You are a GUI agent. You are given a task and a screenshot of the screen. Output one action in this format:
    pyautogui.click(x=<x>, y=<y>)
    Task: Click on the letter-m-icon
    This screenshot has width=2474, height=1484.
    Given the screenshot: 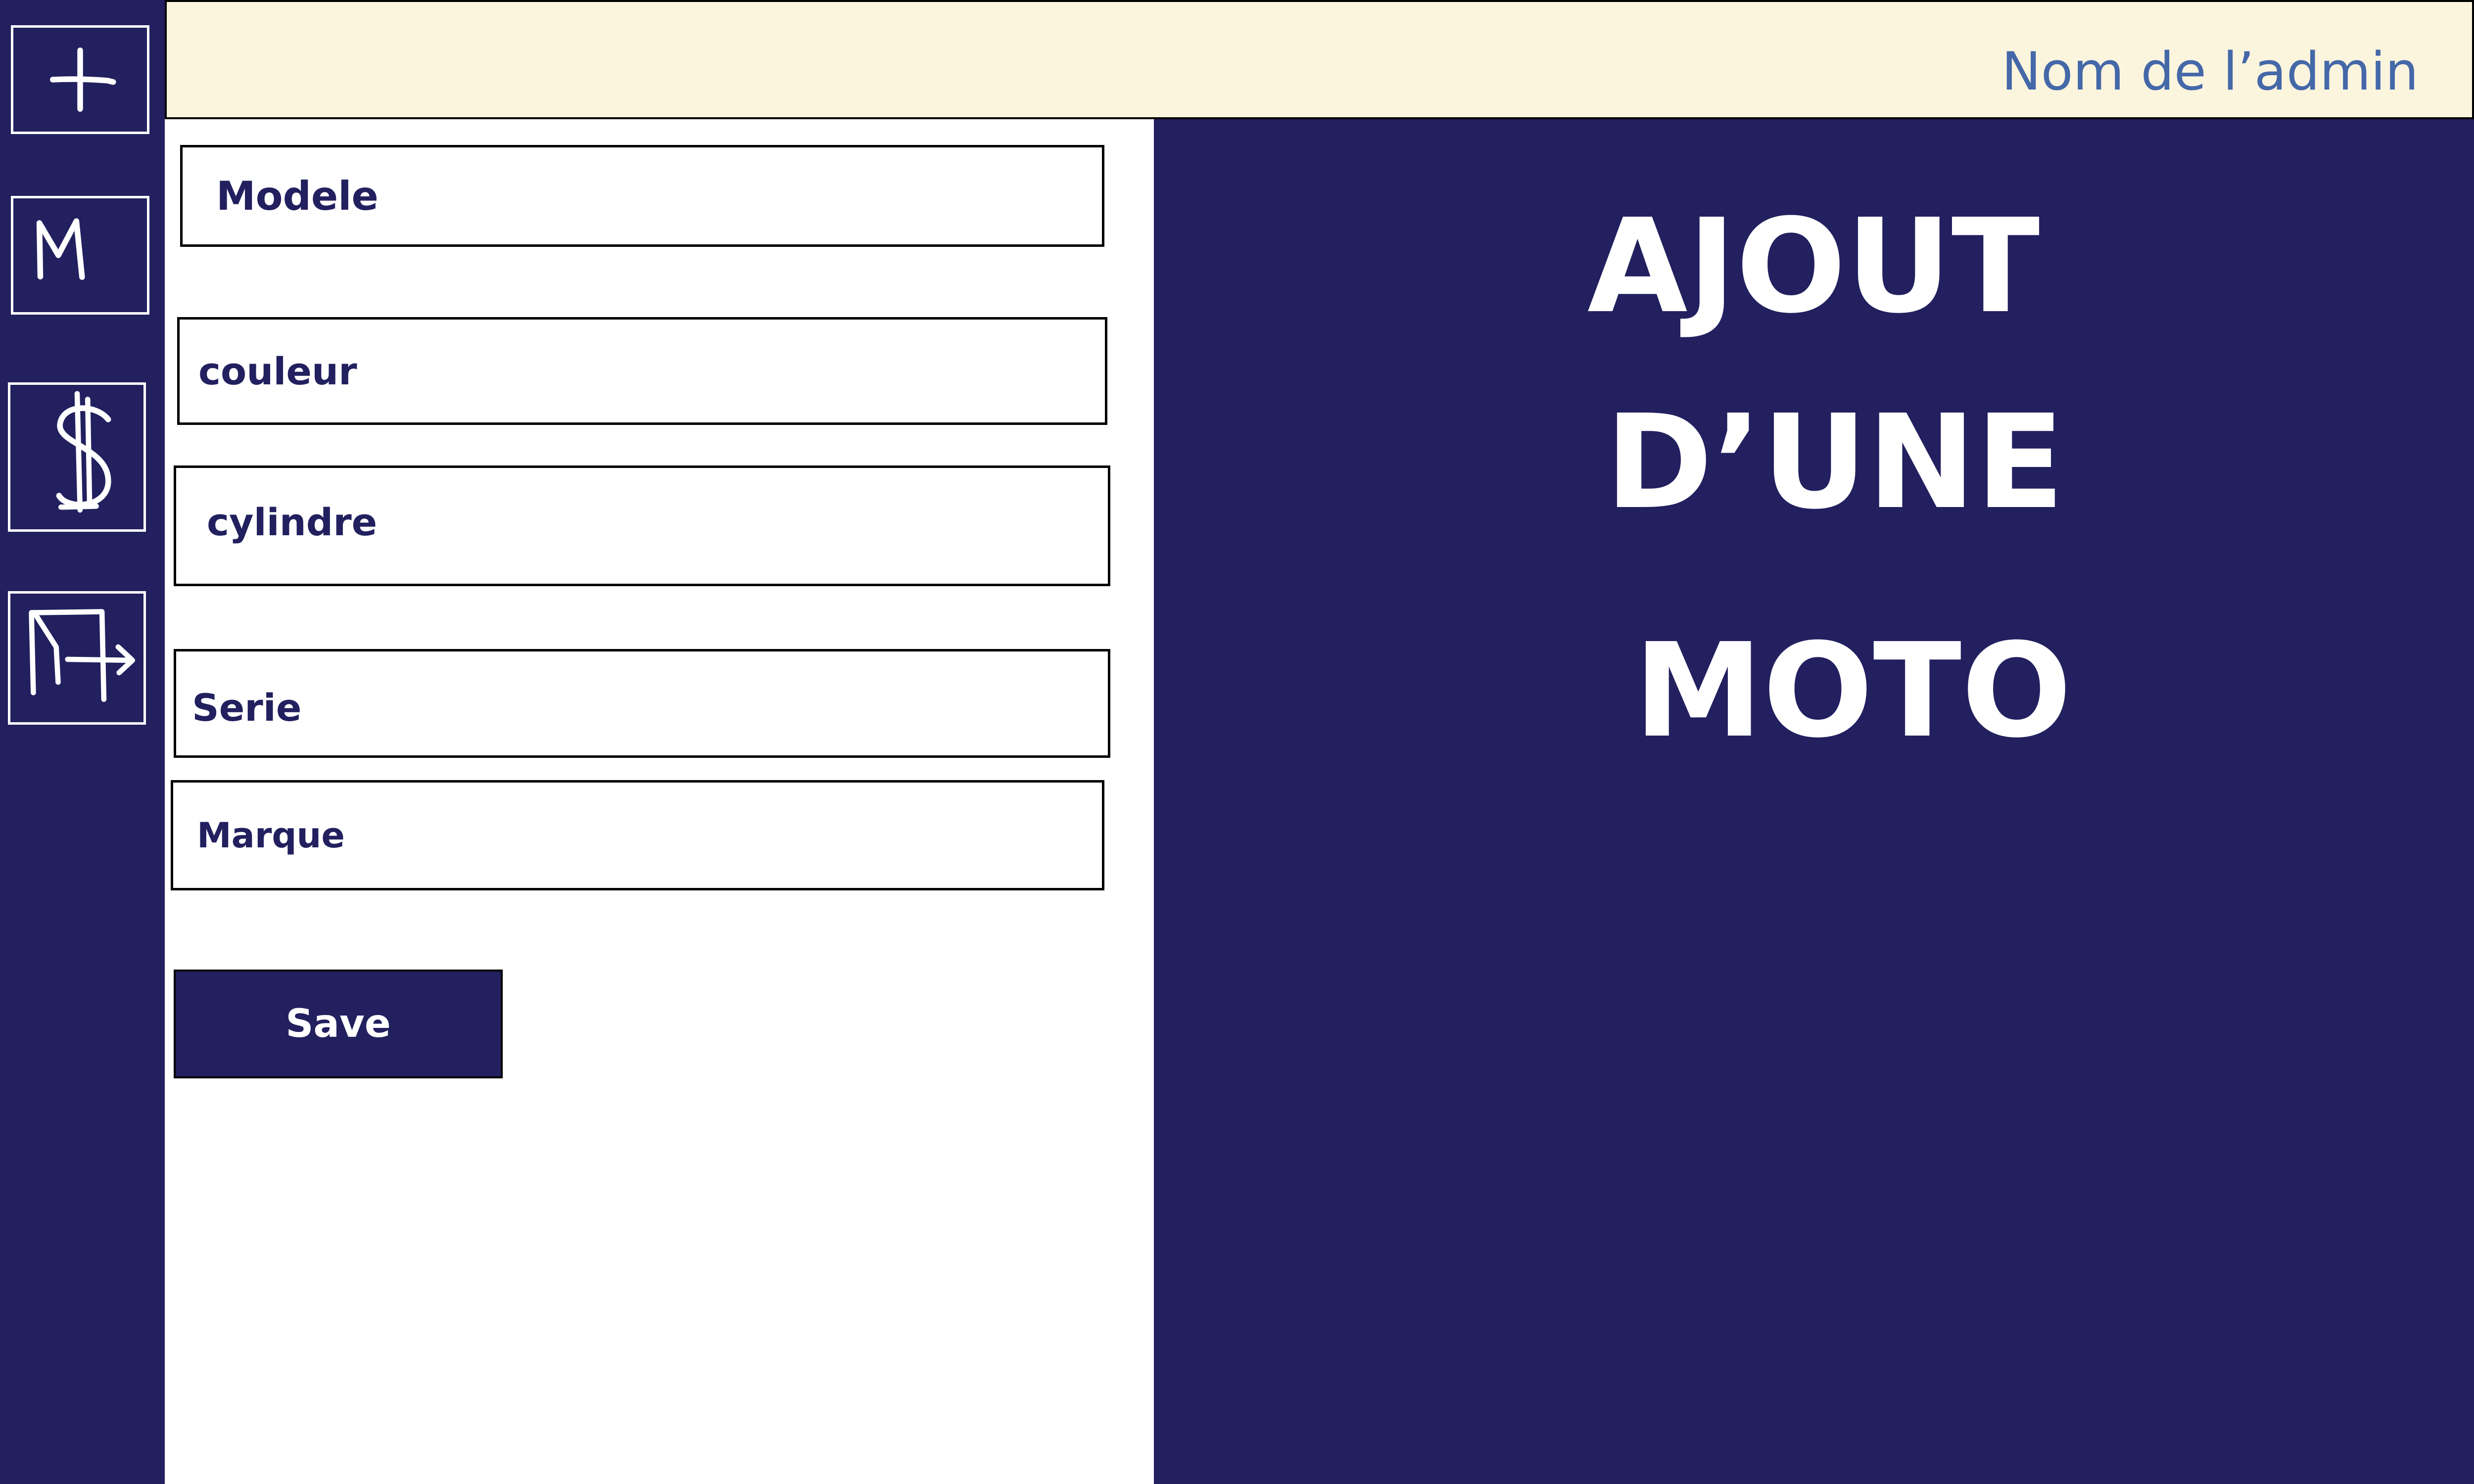 What is the action you would take?
    pyautogui.click(x=61, y=249)
    